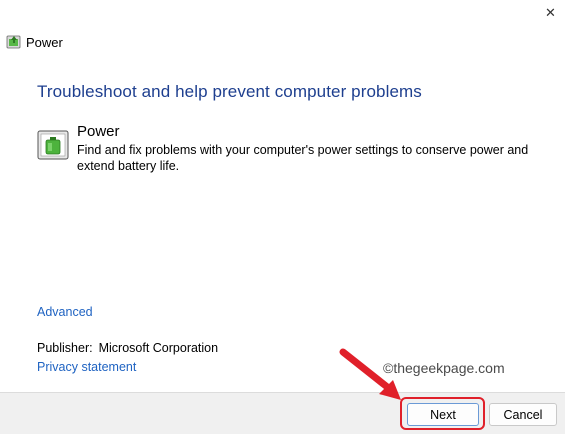  I want to click on close-button: ✕, so click(550, 13).